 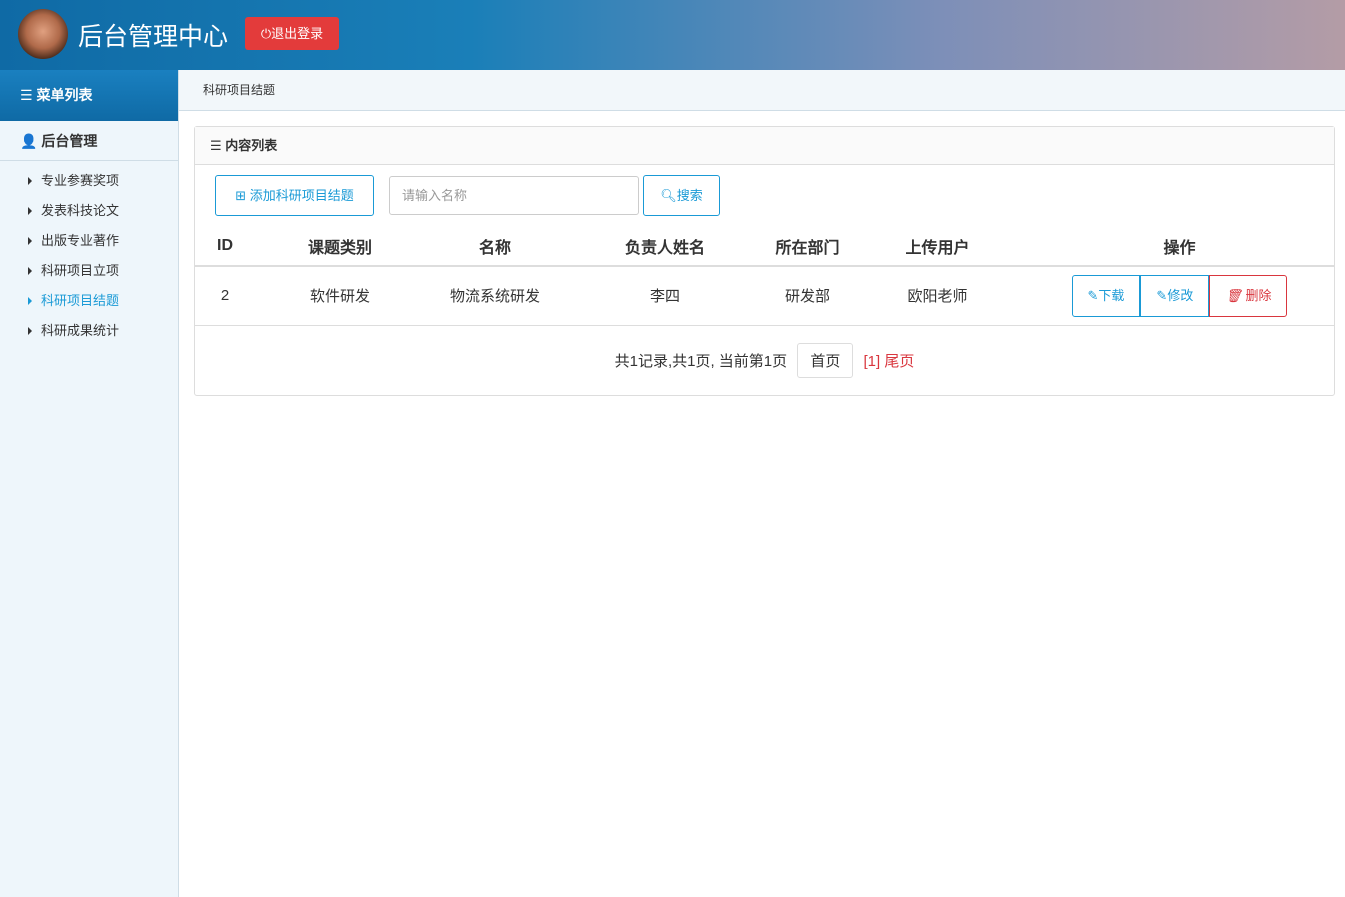 What do you see at coordinates (672, 35) in the screenshot?
I see `header: 后台管理中心 ⏻退出登录` at bounding box center [672, 35].